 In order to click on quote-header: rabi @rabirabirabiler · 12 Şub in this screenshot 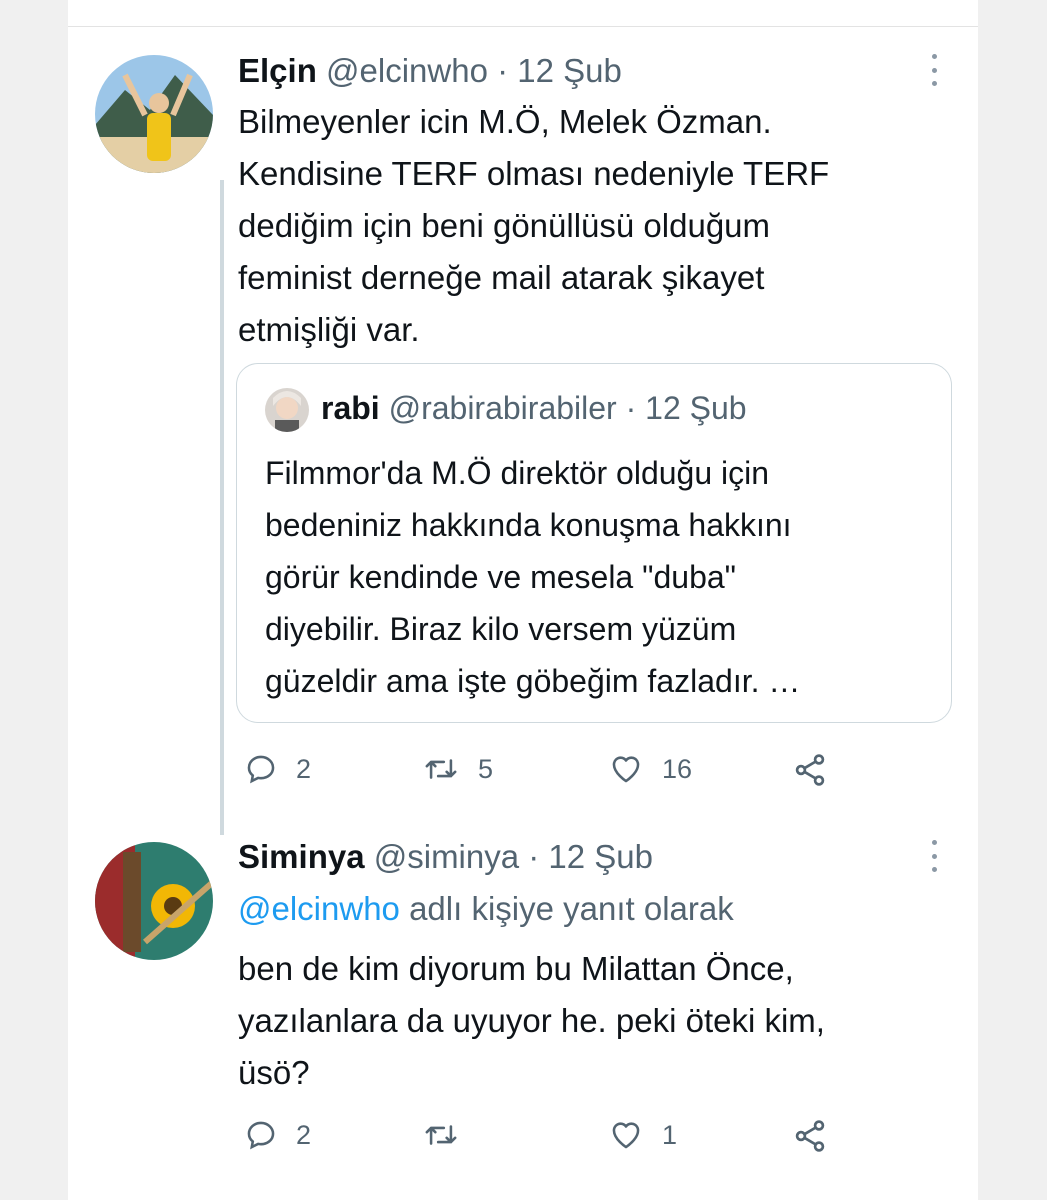, I will do `click(534, 408)`.